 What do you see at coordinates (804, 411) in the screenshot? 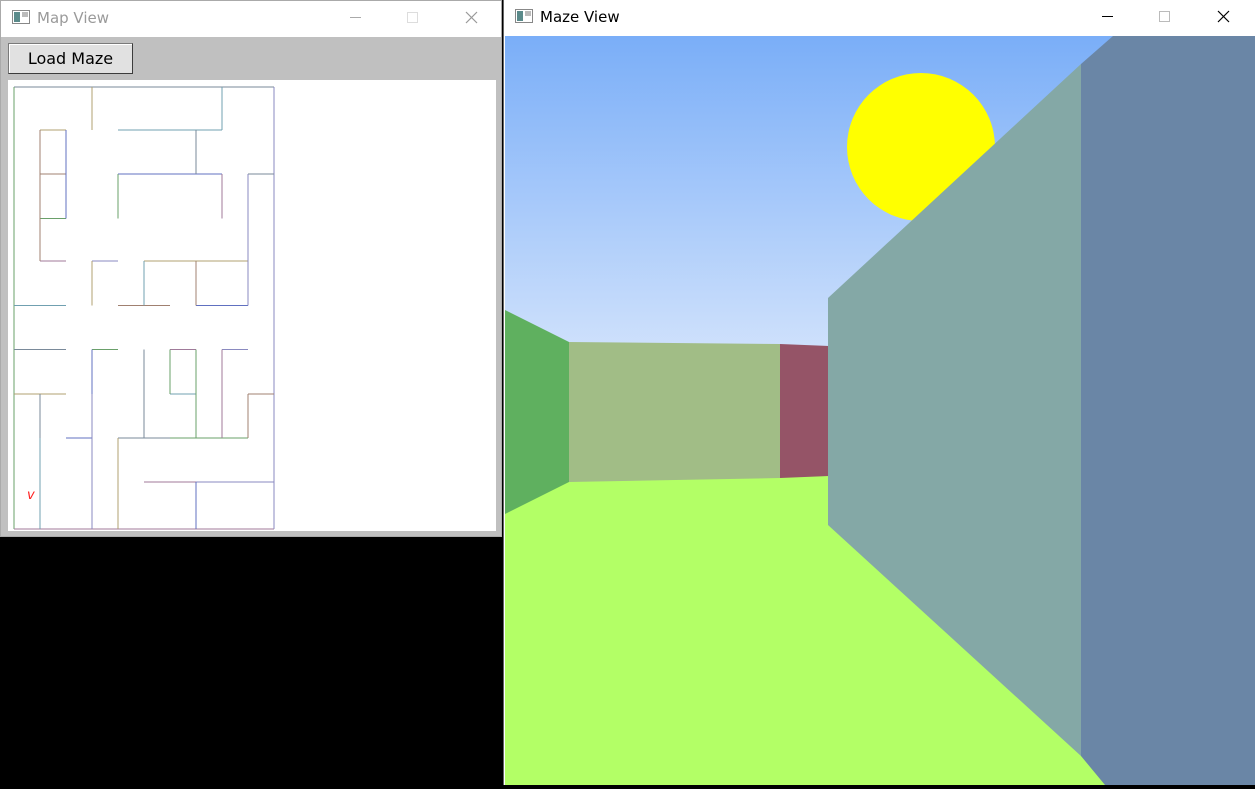
I see `maroon-wall` at bounding box center [804, 411].